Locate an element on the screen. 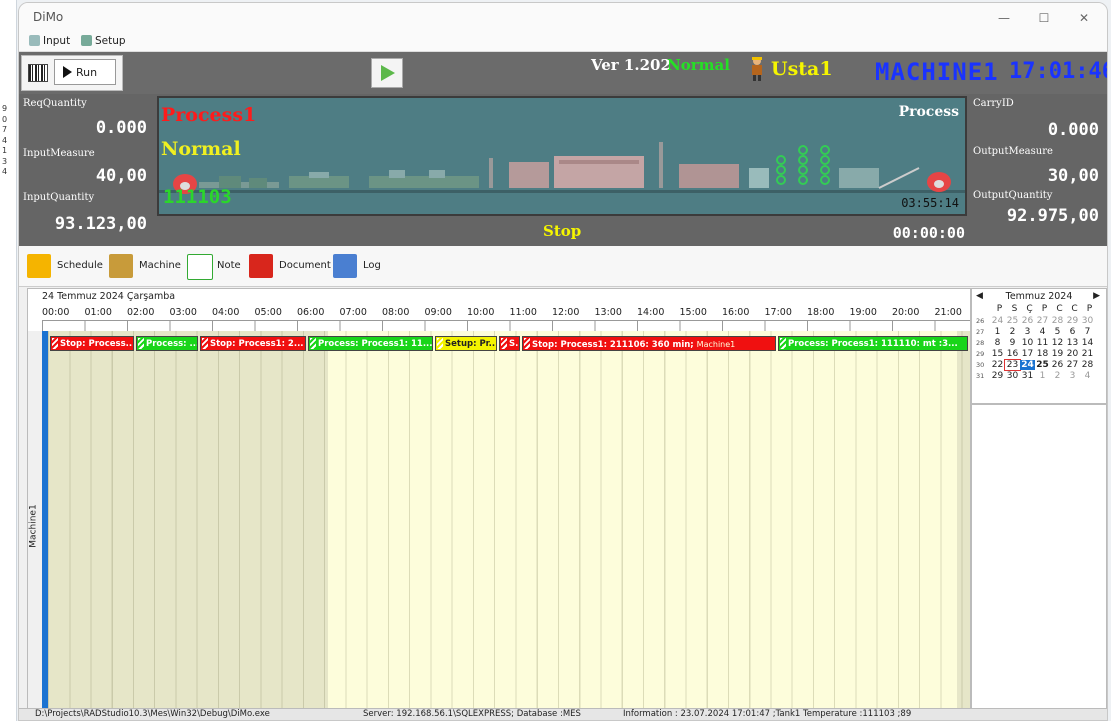  calendar-day: 14 is located at coordinates (1087, 343).